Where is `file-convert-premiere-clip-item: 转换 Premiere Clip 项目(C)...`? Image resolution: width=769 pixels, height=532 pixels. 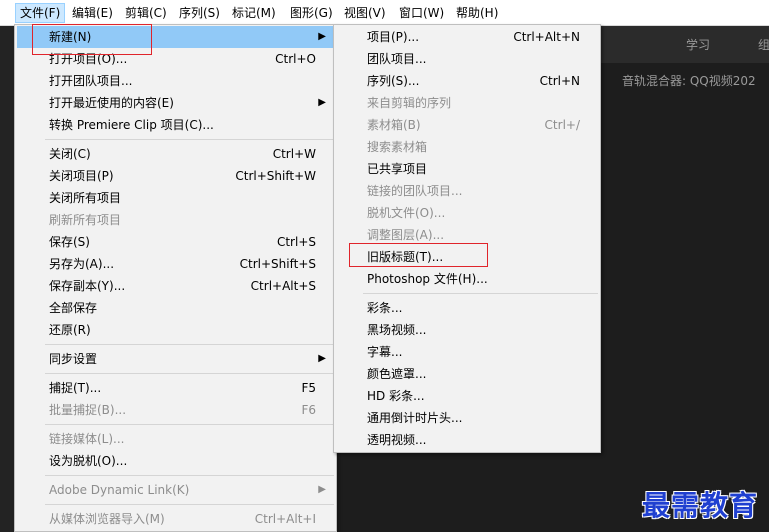 file-convert-premiere-clip-item: 转换 Premiere Clip 项目(C)... is located at coordinates (175, 125).